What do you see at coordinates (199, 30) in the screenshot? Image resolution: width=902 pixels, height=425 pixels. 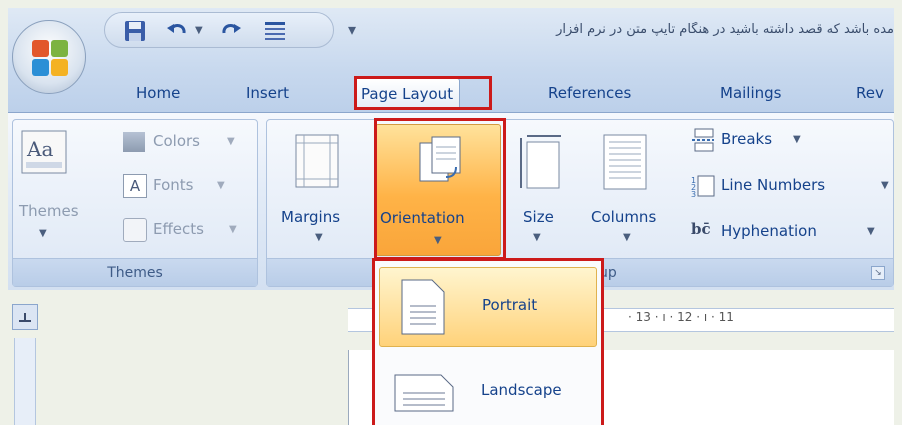 I see `undo-dropdown-icon: ▼` at bounding box center [199, 30].